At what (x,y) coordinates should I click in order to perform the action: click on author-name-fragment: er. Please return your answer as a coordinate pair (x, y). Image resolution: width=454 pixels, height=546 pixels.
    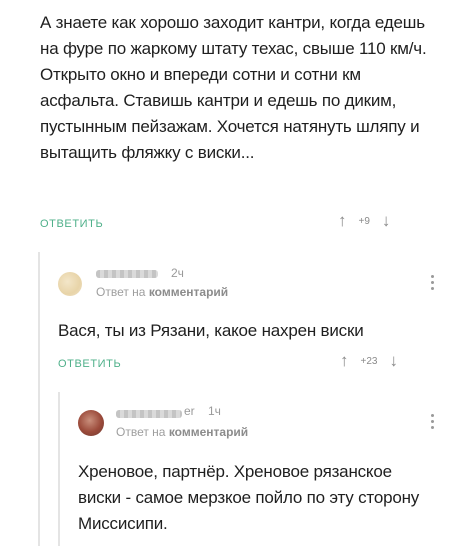
    Looking at the image, I should click on (189, 411).